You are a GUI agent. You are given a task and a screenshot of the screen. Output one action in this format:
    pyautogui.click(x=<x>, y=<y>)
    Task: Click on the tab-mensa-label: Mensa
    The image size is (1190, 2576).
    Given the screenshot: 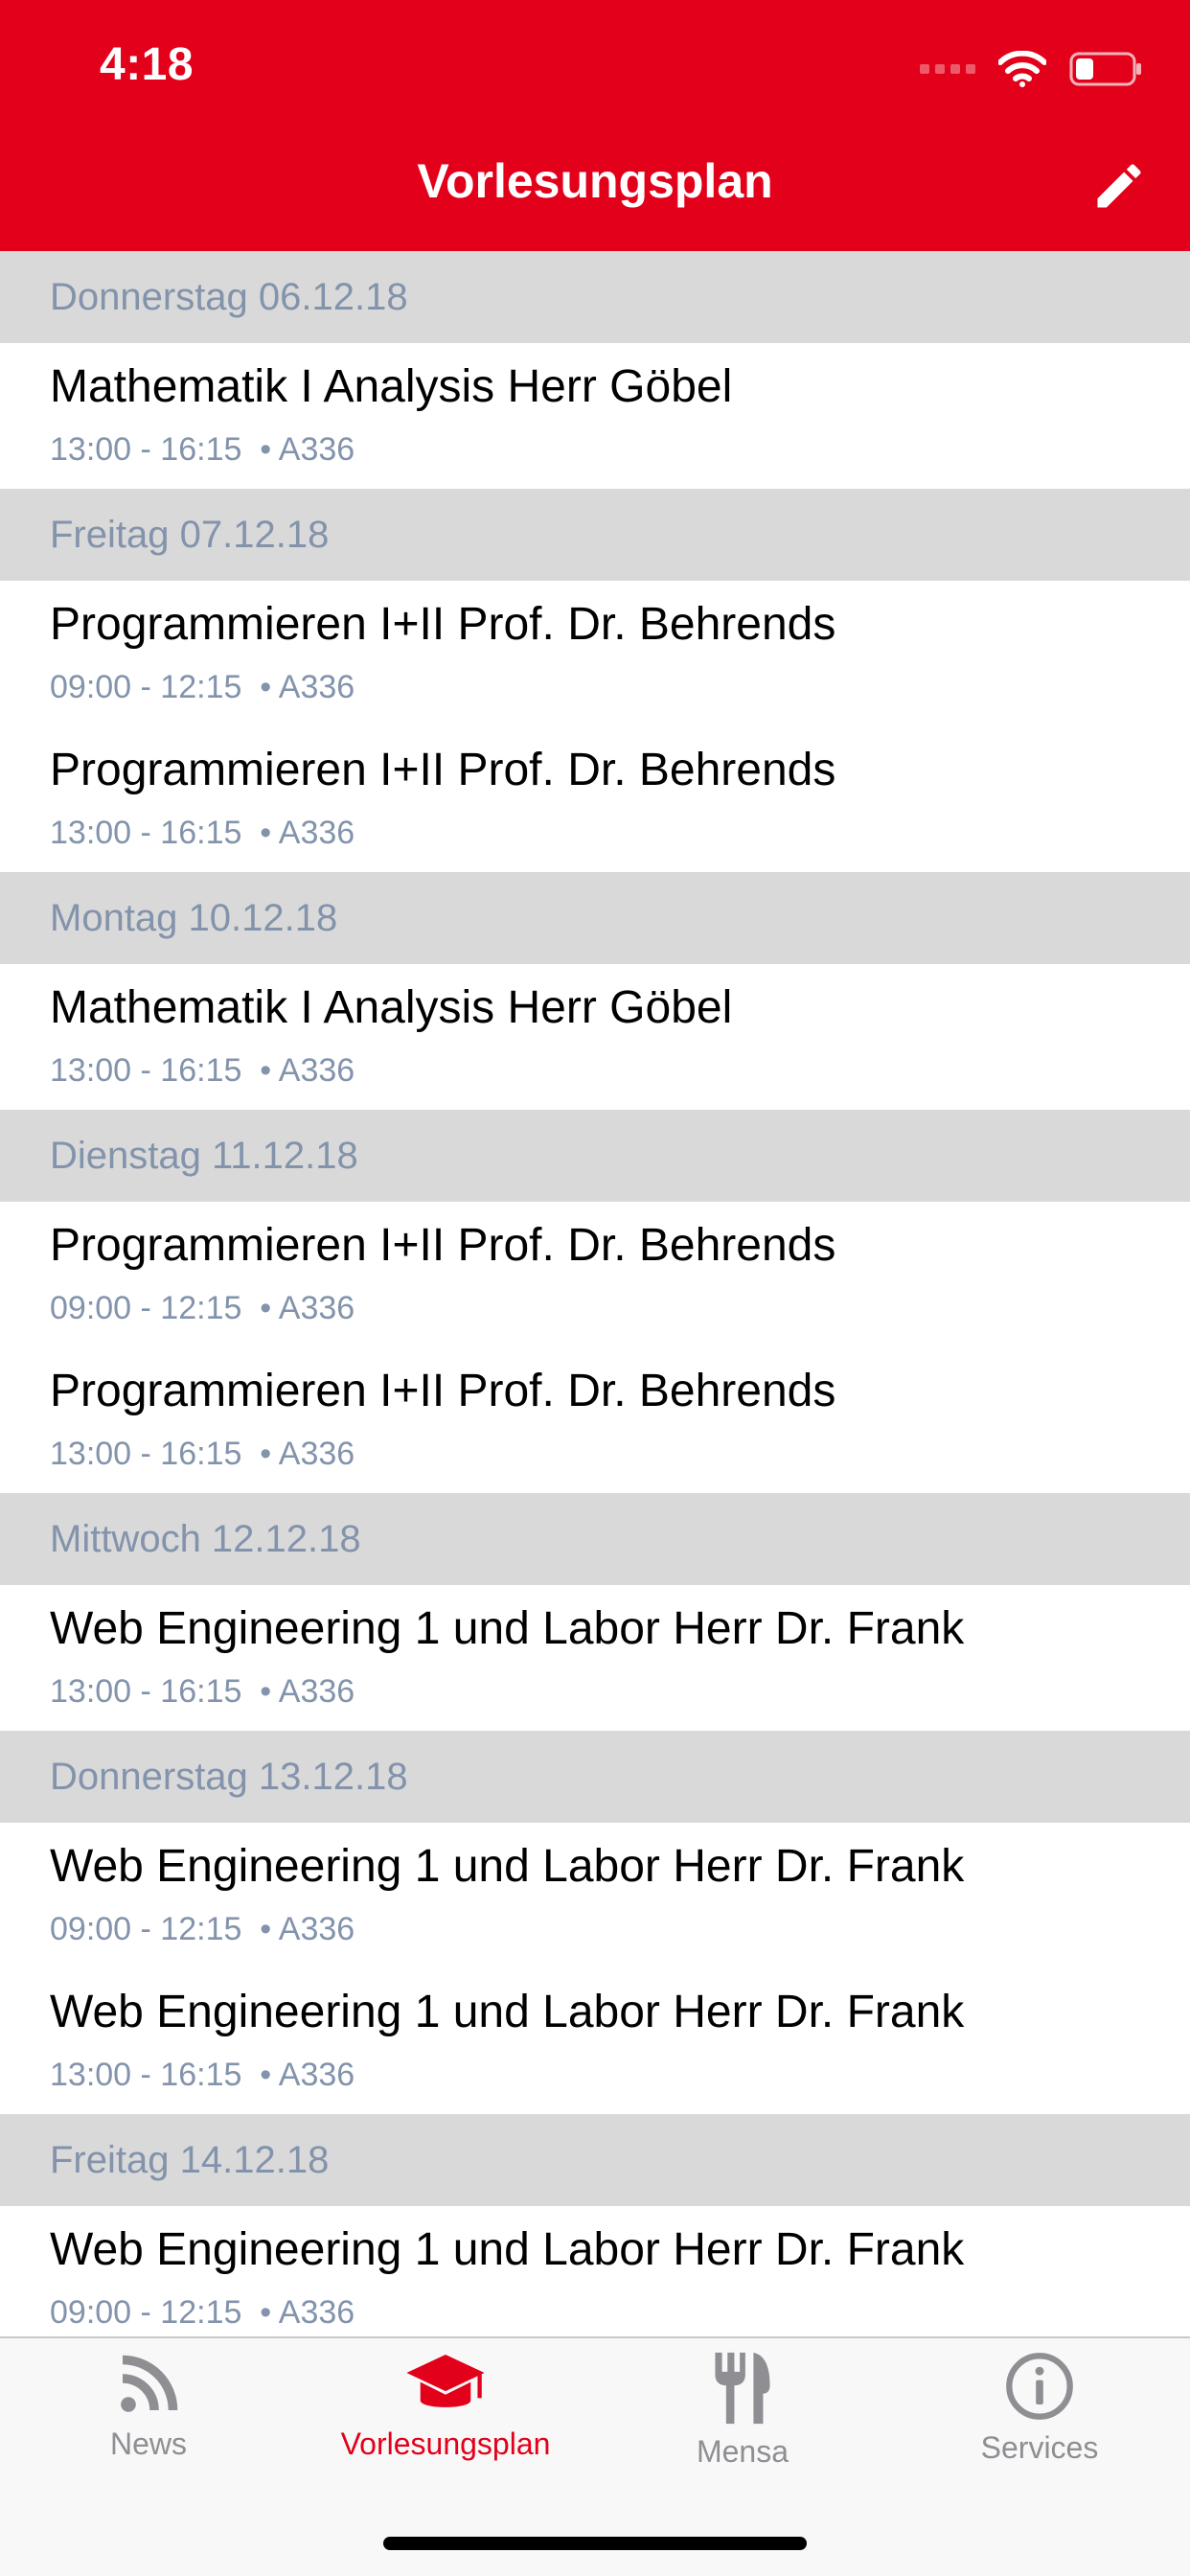 What is the action you would take?
    pyautogui.click(x=743, y=2451)
    